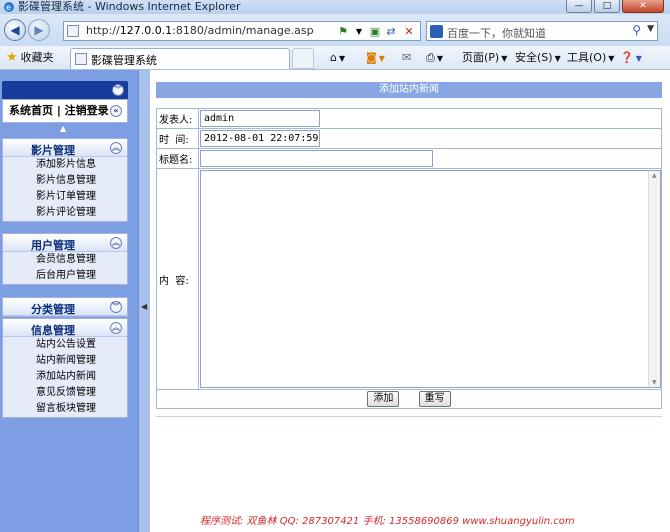 The width and height of the screenshot is (670, 532). Describe the element at coordinates (65, 361) in the screenshot. I see `menu-item: 站内新闻管理` at that location.